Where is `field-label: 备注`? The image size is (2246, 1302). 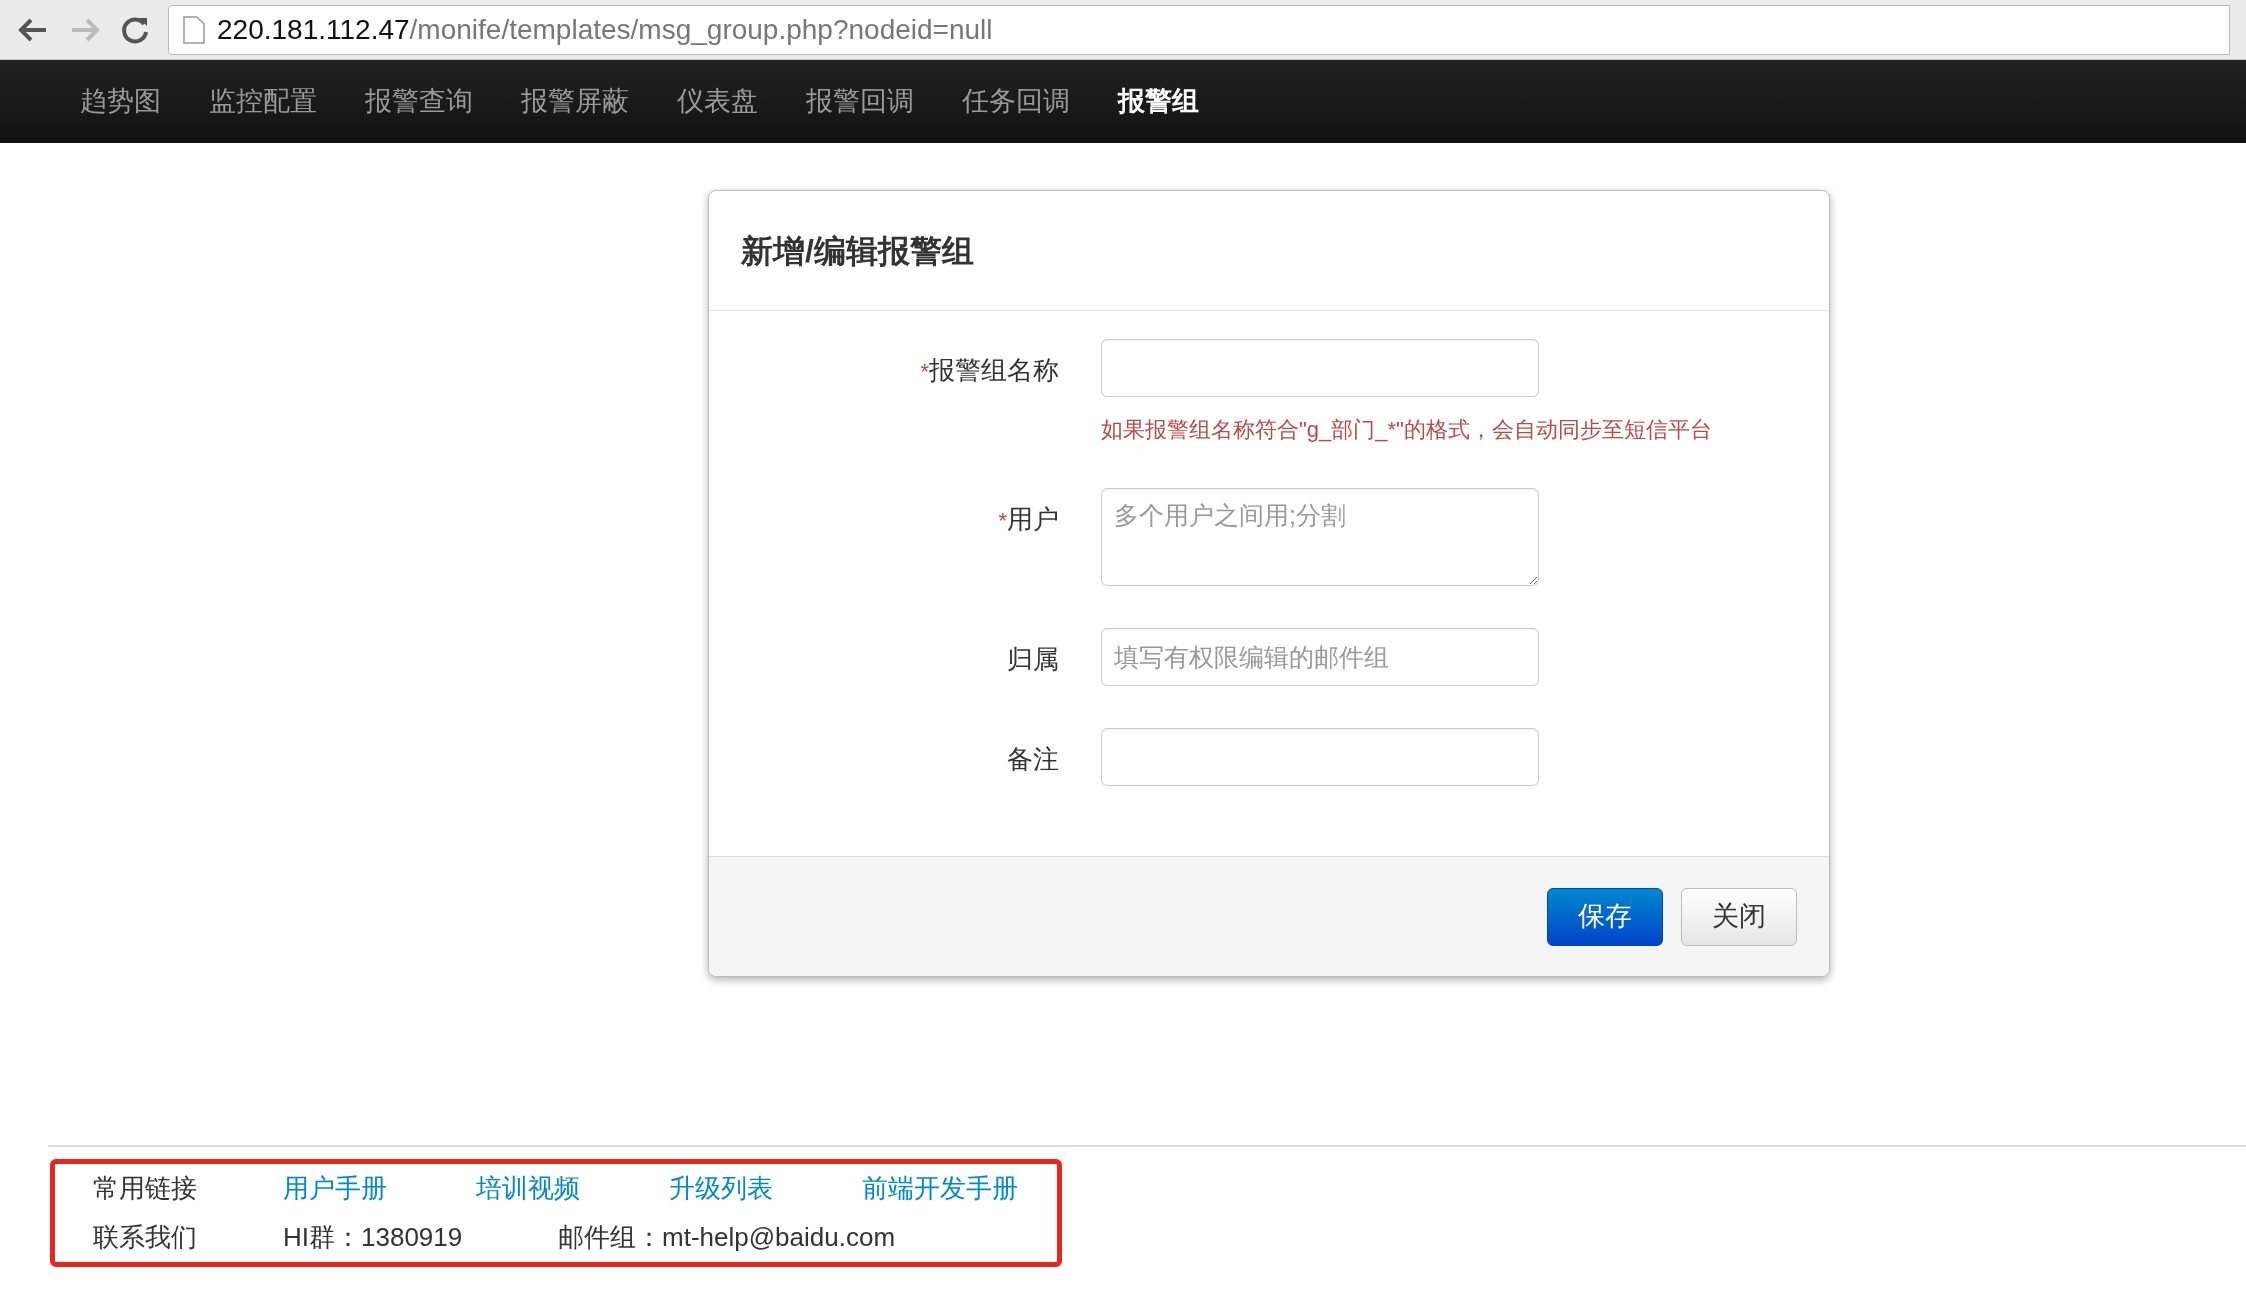 field-label: 备注 is located at coordinates (1033, 759).